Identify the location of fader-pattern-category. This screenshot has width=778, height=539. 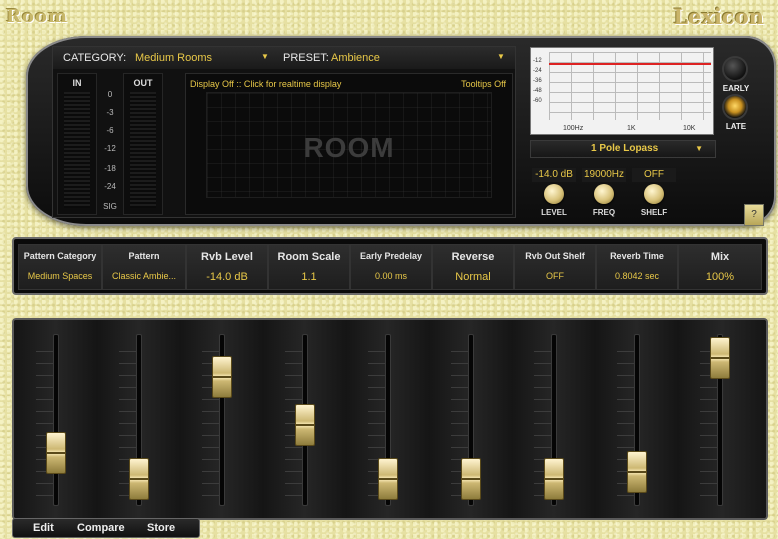
(56, 419).